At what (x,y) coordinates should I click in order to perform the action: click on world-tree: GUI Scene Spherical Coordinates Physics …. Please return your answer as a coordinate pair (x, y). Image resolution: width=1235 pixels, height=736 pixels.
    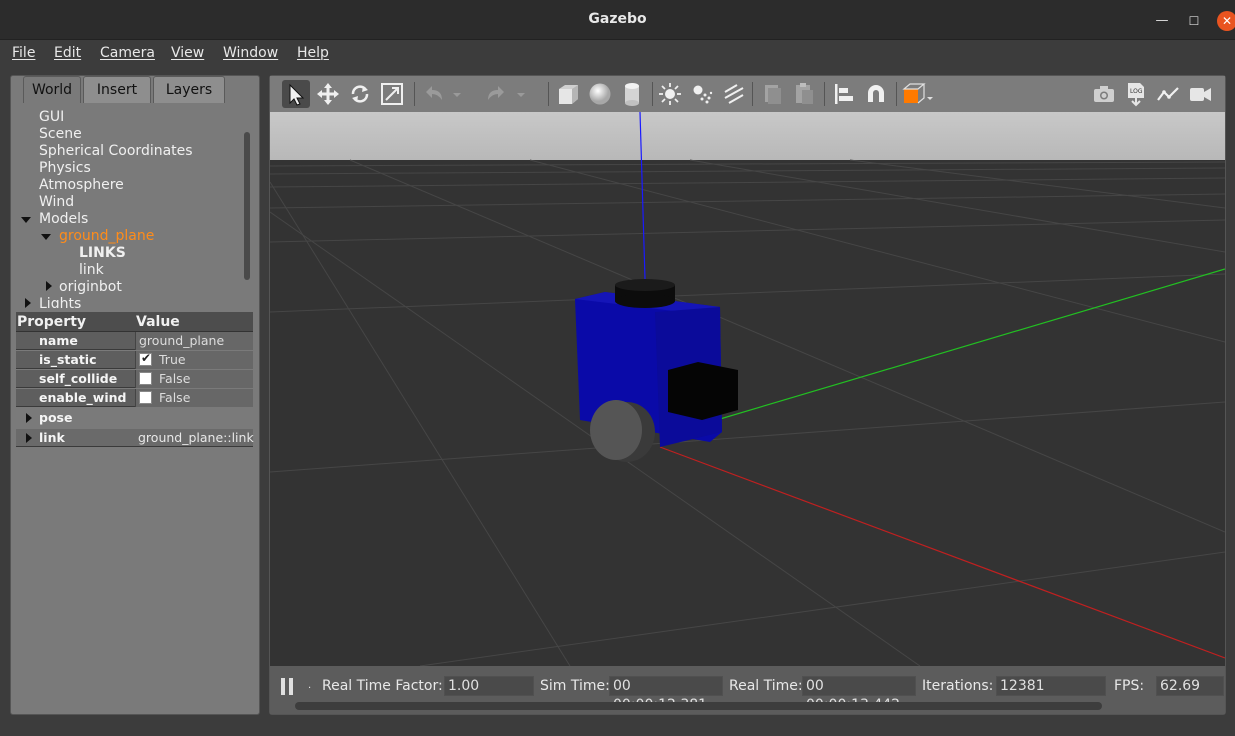
    Looking at the image, I should click on (130, 208).